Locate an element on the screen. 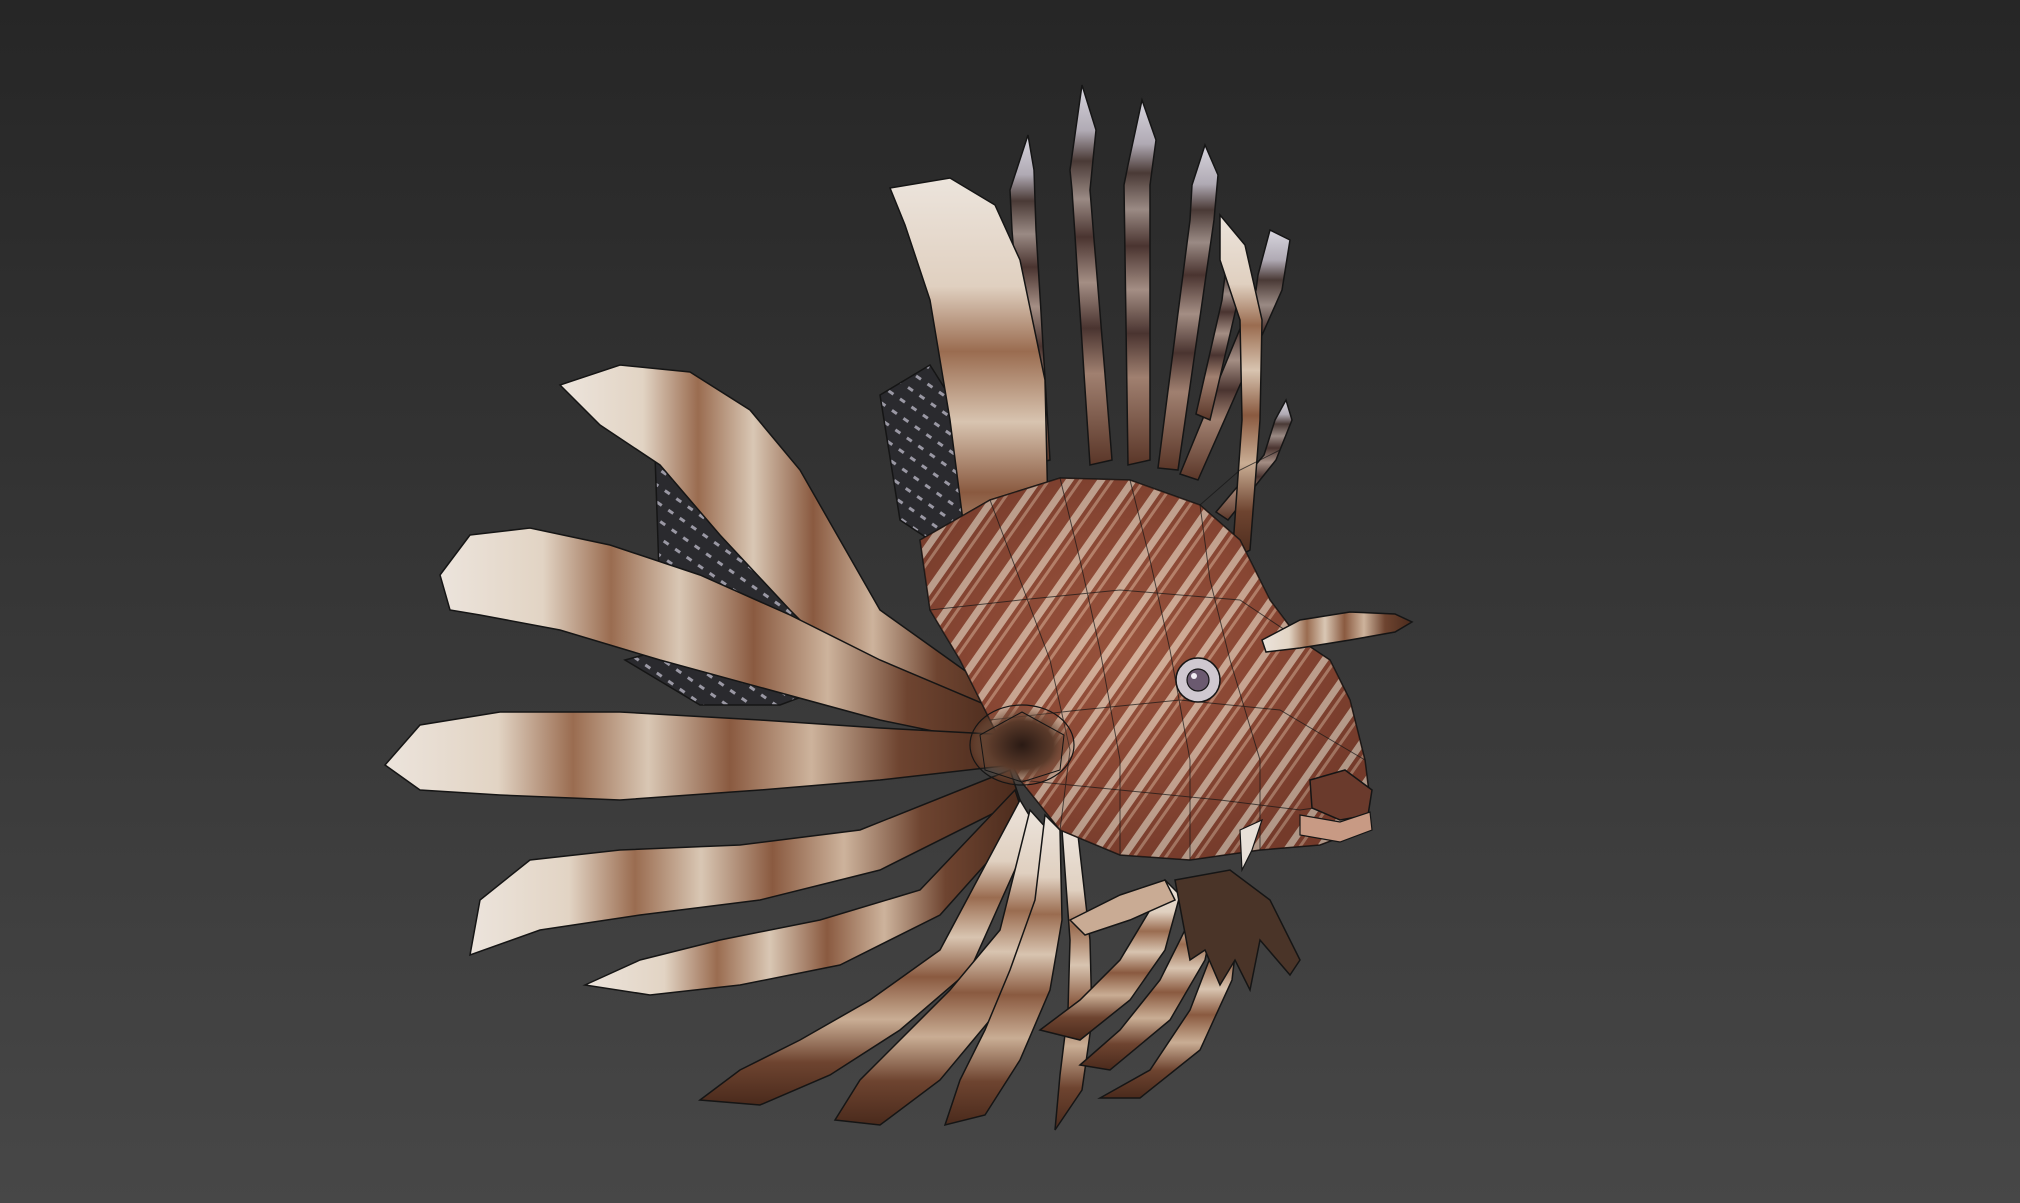  fish-pupil is located at coordinates (1198, 680).